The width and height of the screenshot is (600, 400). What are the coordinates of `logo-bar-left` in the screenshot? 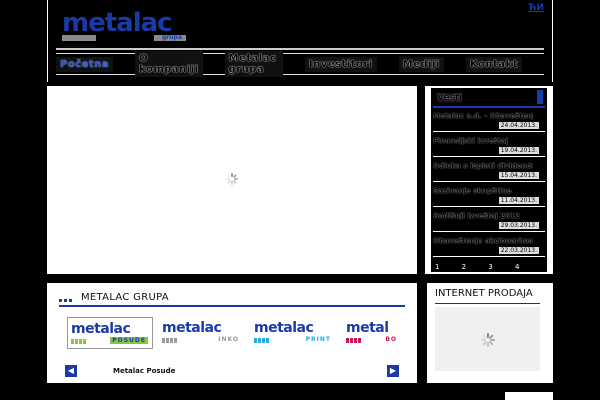 It's located at (79, 38).